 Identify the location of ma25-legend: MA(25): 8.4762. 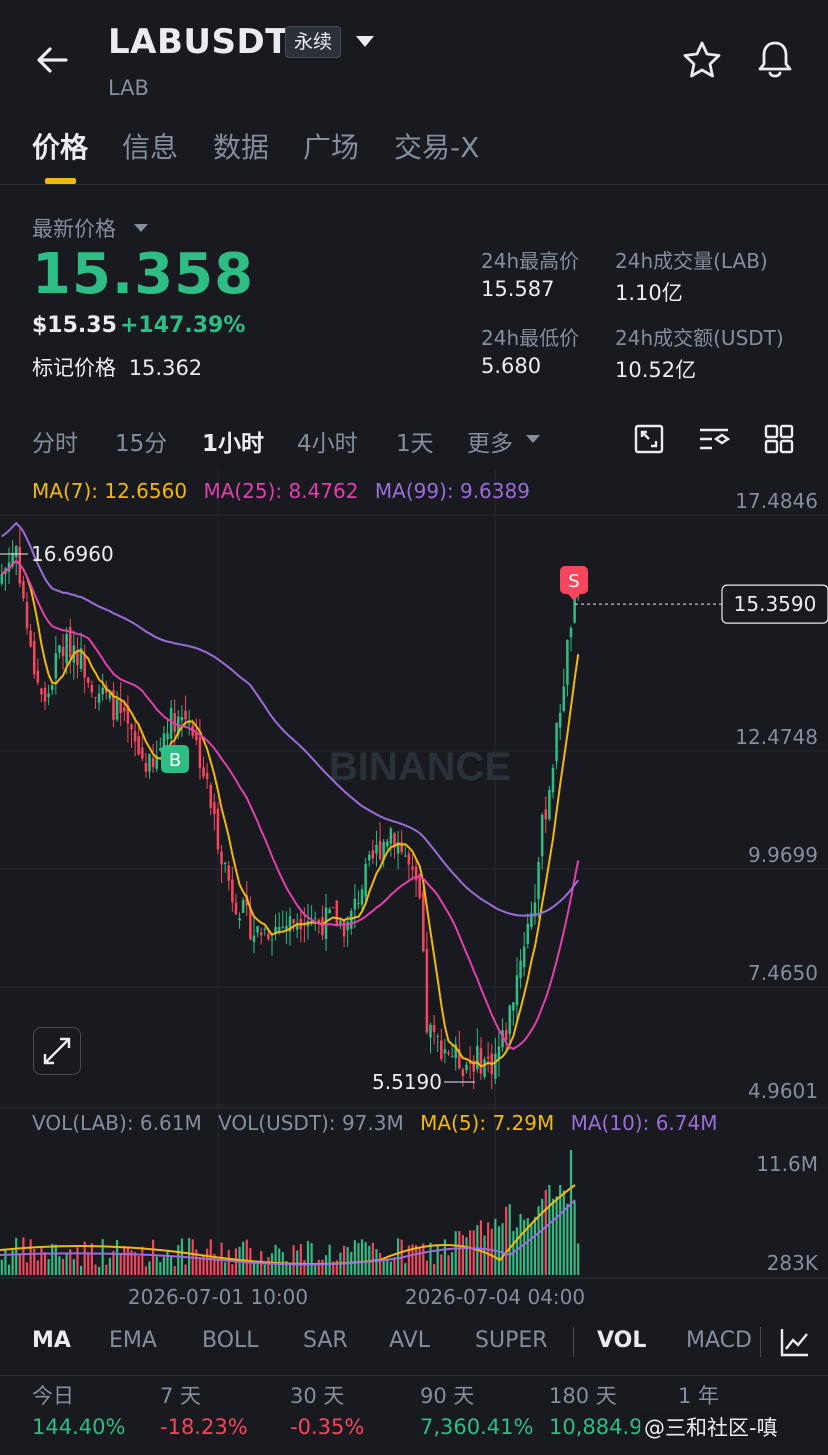
(281, 491).